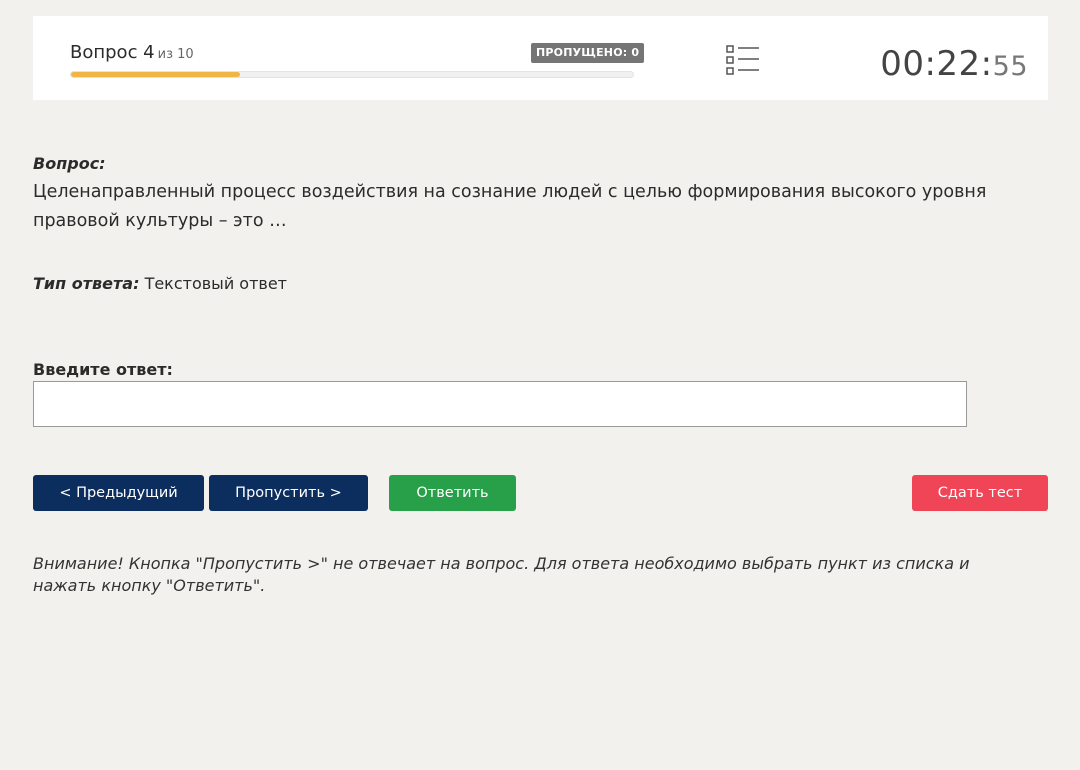 The image size is (1080, 770). Describe the element at coordinates (86, 283) in the screenshot. I see `answer-type-label: Тип ответа:` at that location.